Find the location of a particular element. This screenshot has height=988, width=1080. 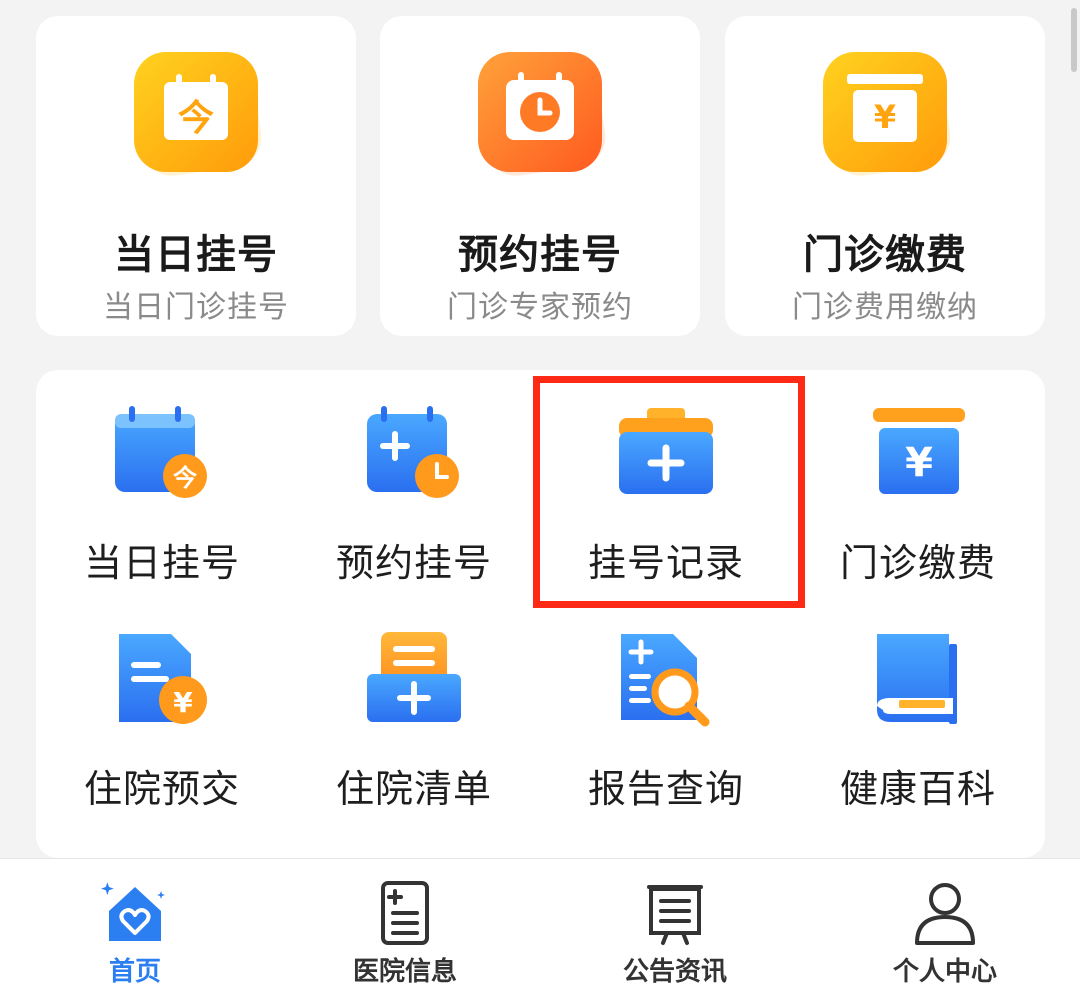

card-subtitle: 门诊专家预约 is located at coordinates (540, 307).